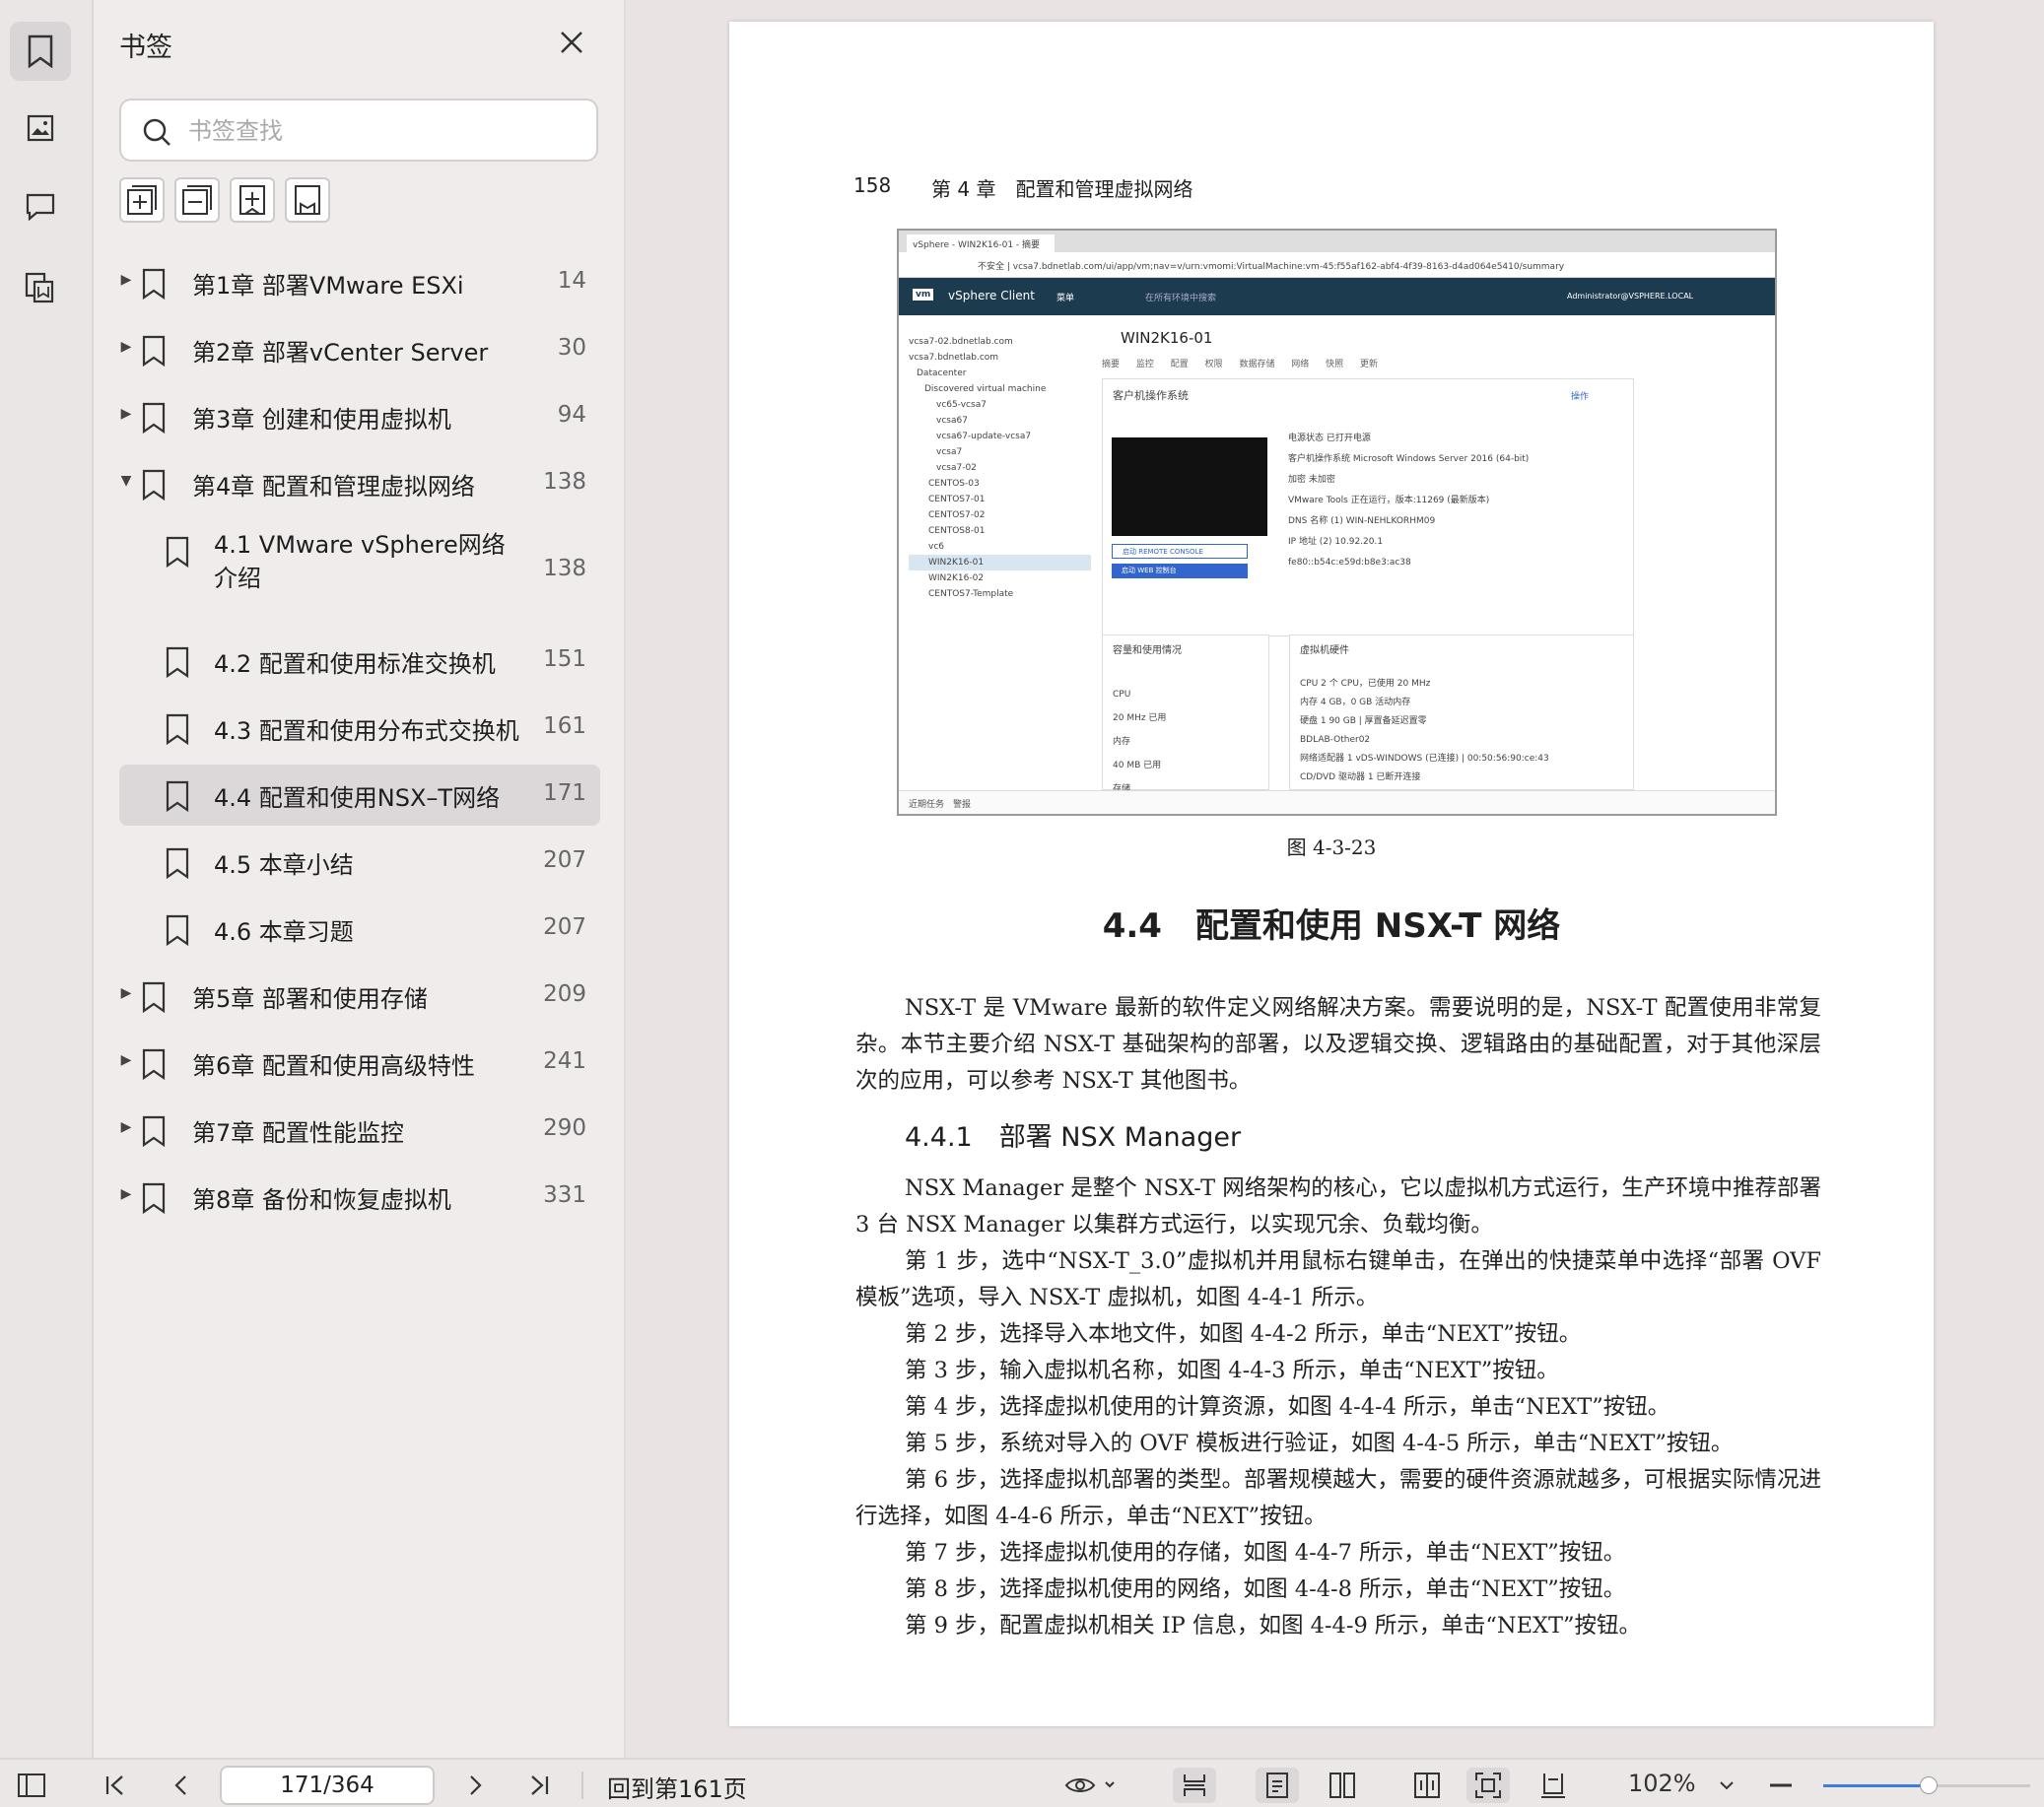 This screenshot has height=1807, width=2044. Describe the element at coordinates (1427, 1785) in the screenshot. I see `book-view-icon` at that location.